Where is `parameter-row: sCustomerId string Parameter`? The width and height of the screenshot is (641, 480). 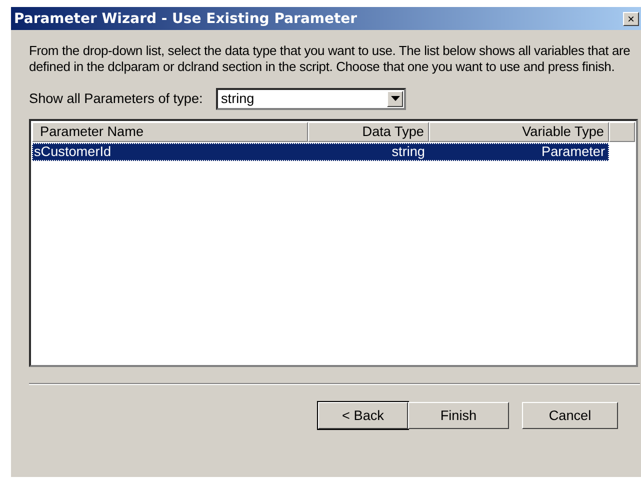 parameter-row: sCustomerId string Parameter is located at coordinates (320, 152).